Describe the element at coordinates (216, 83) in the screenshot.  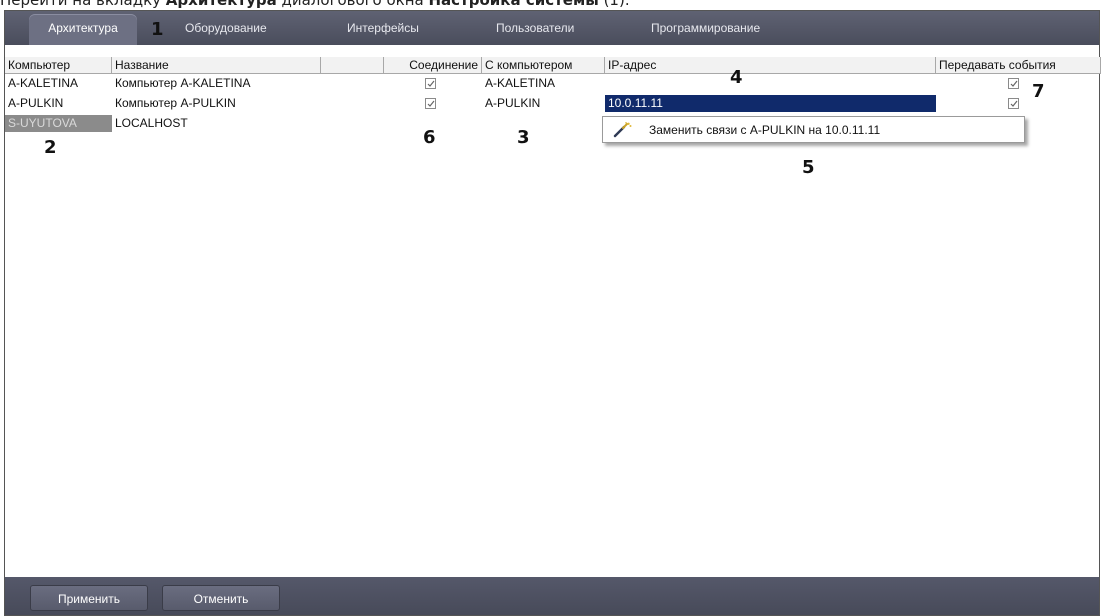
I see `table-row-1-name: Компьютер A-KALETINA` at that location.